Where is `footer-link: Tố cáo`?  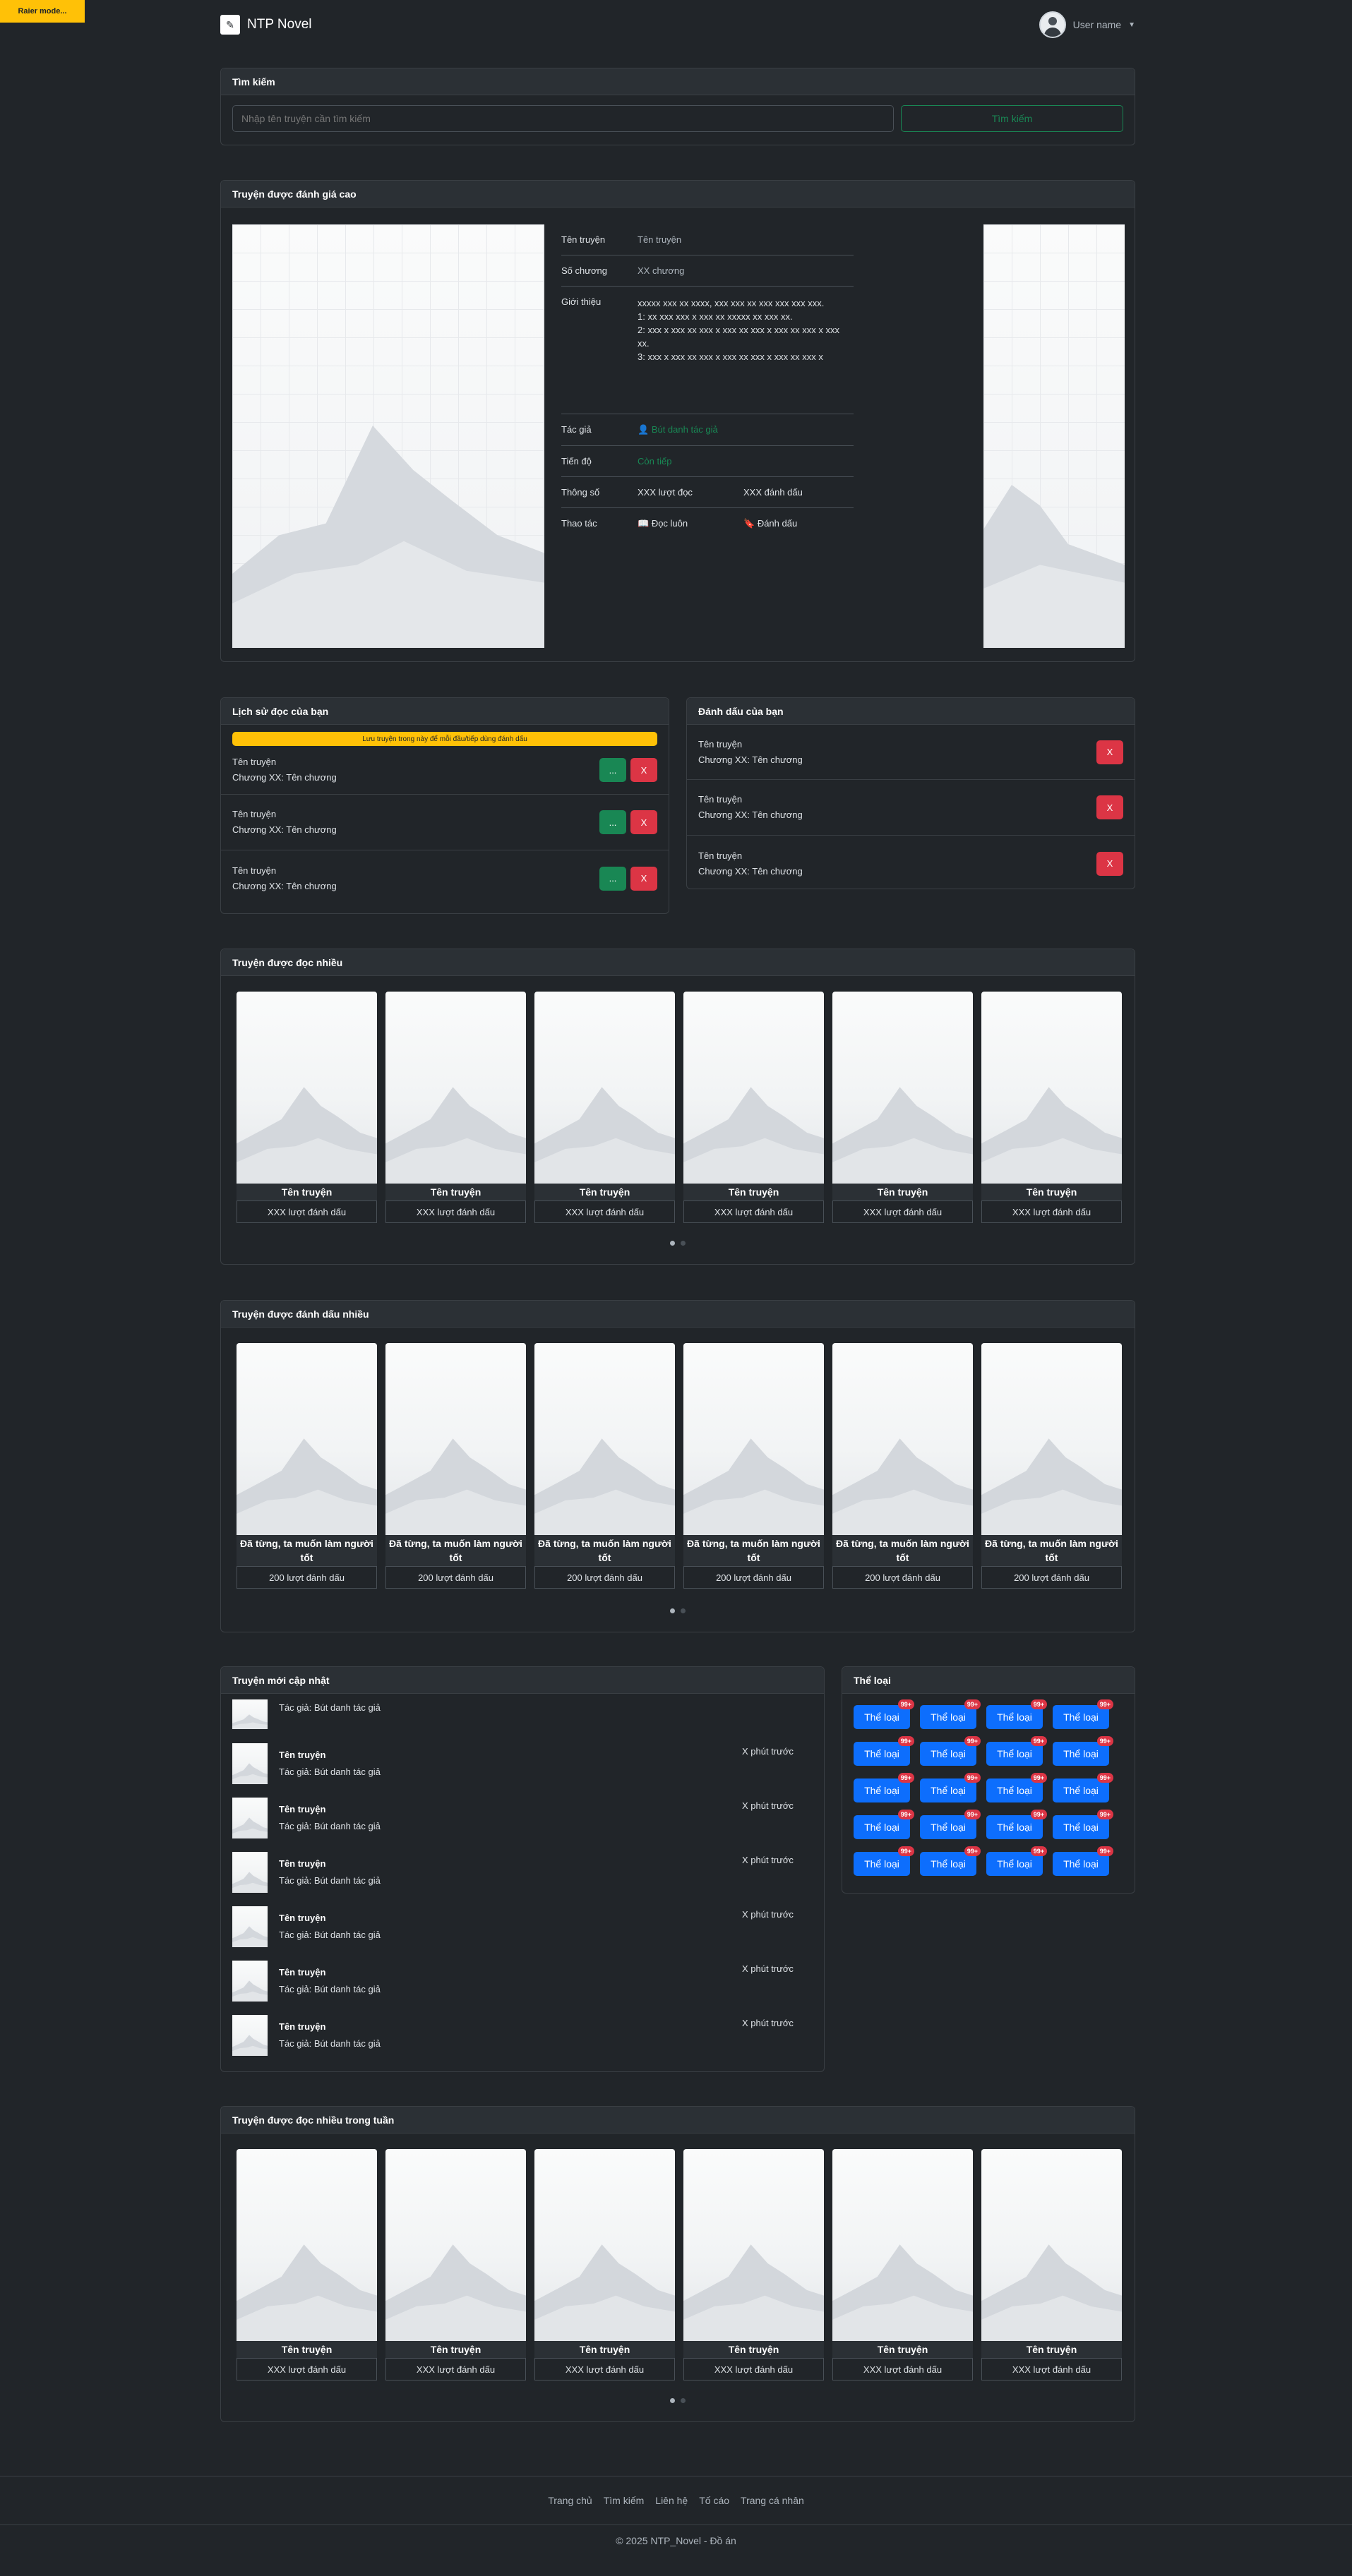
footer-link: Tố cáo is located at coordinates (714, 2500).